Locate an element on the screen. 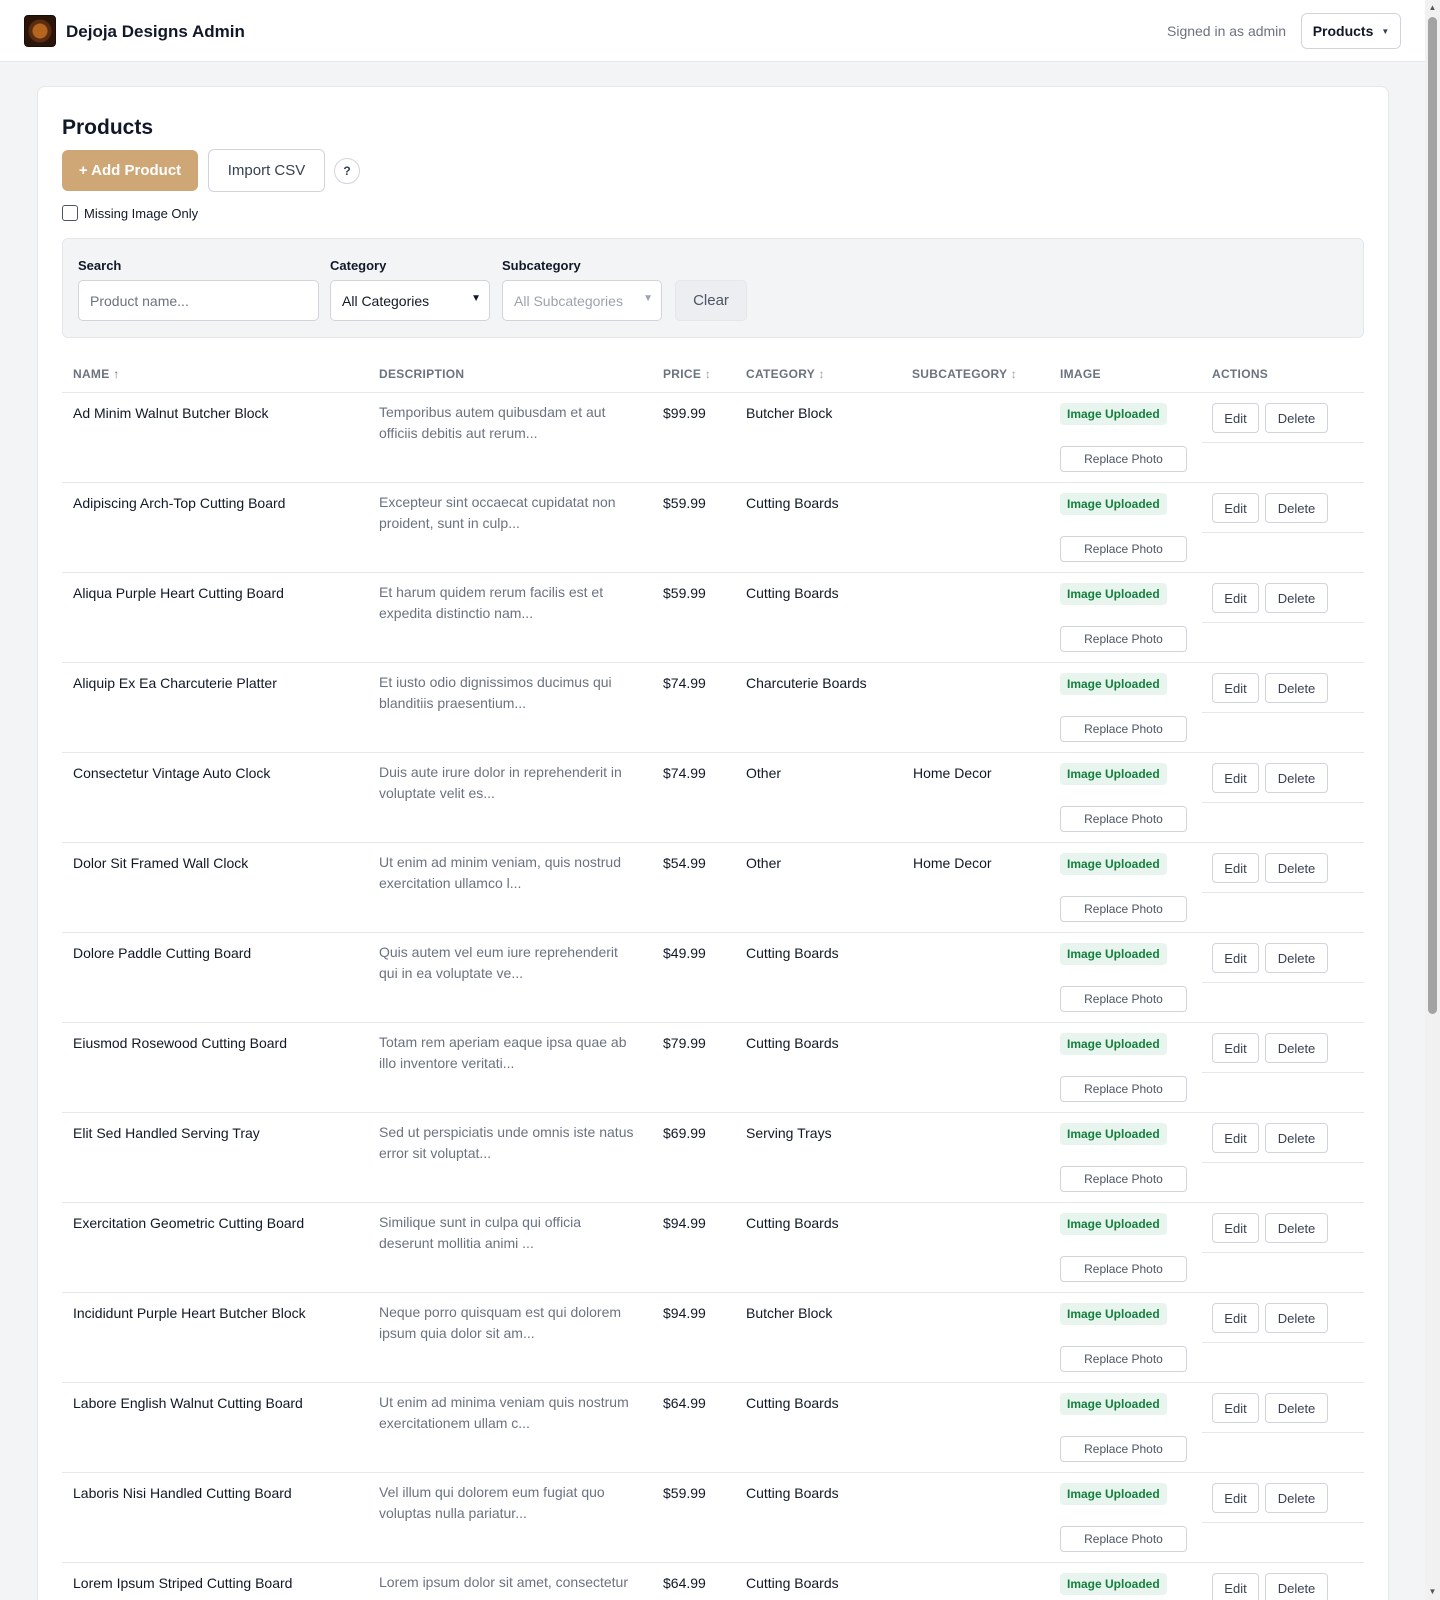 This screenshot has height=1600, width=1440. clear-filters-button: Clear is located at coordinates (711, 300).